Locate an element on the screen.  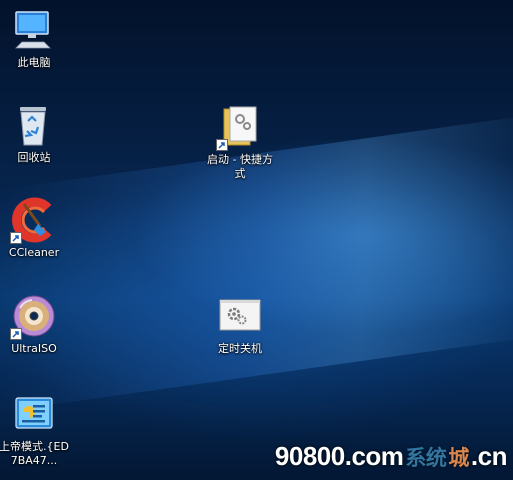
watermark-domain-cn: .cn is located at coordinates (489, 456).